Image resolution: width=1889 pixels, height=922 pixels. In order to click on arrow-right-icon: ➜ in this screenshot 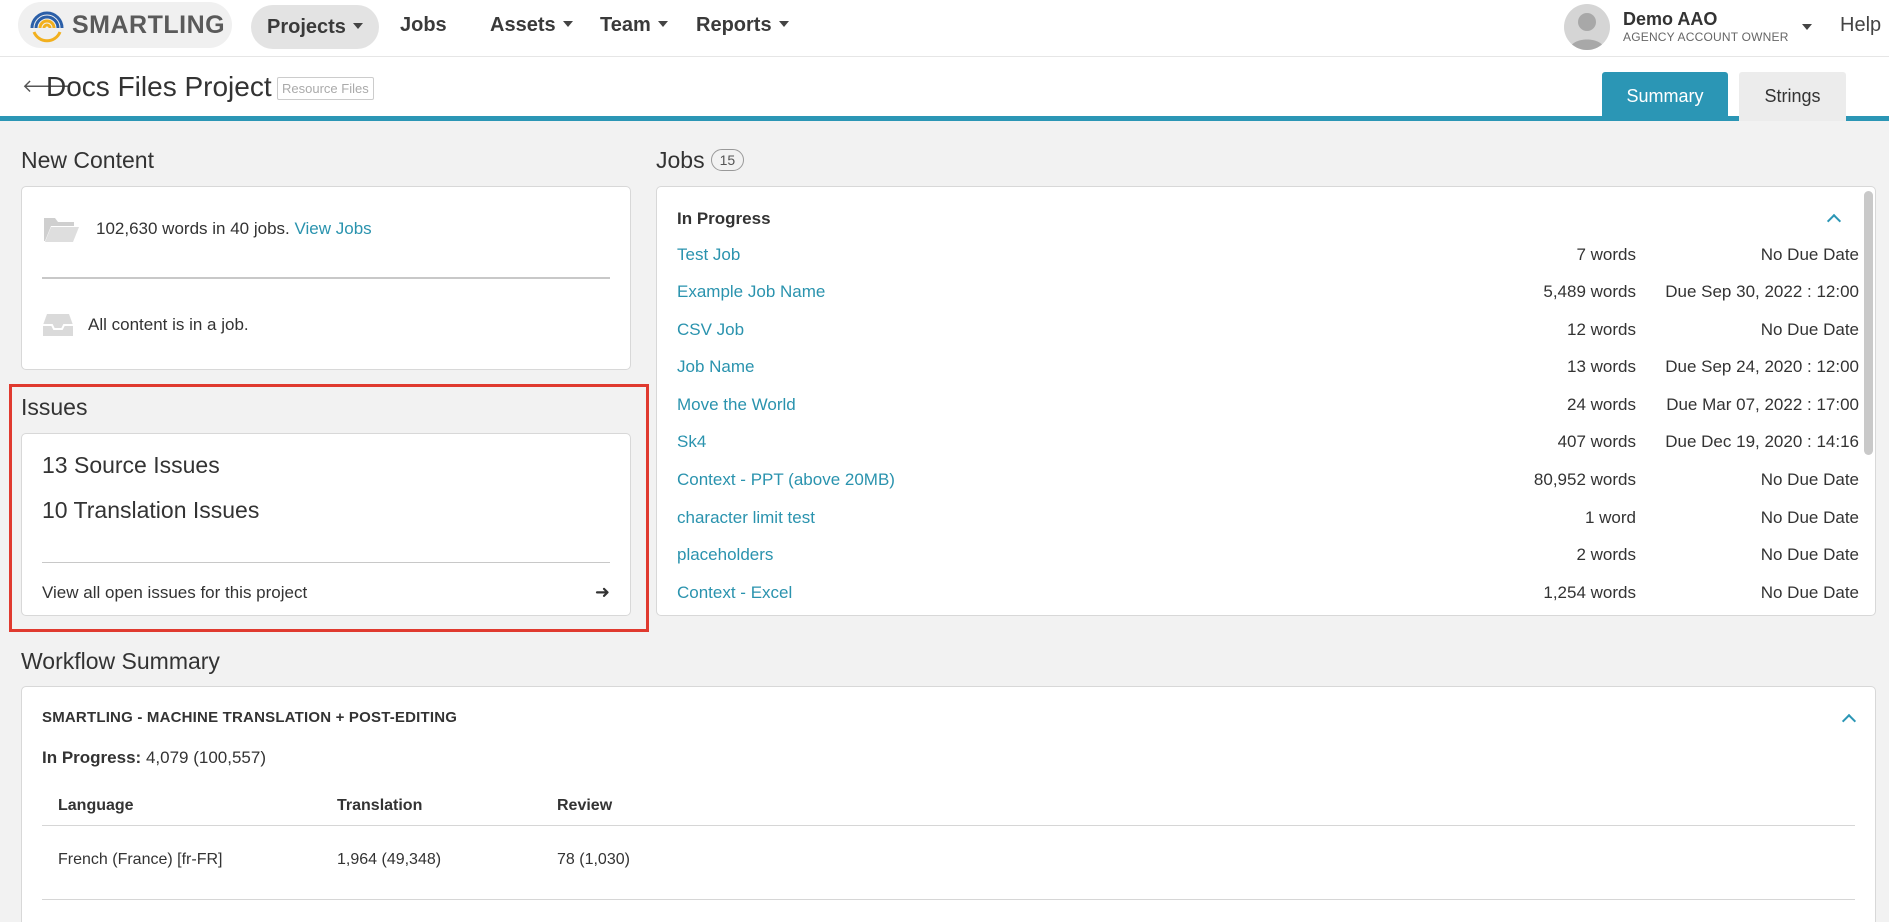, I will do `click(602, 592)`.